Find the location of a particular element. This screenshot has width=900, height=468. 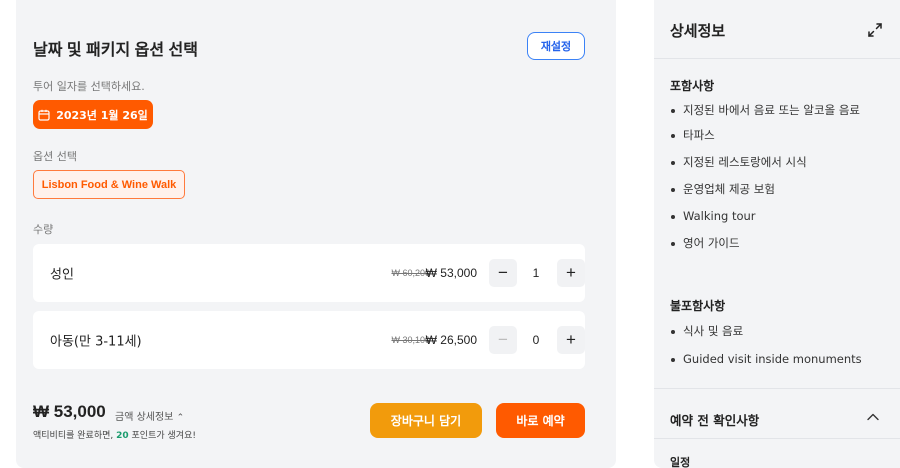

quantity-value: 1 is located at coordinates (536, 273).